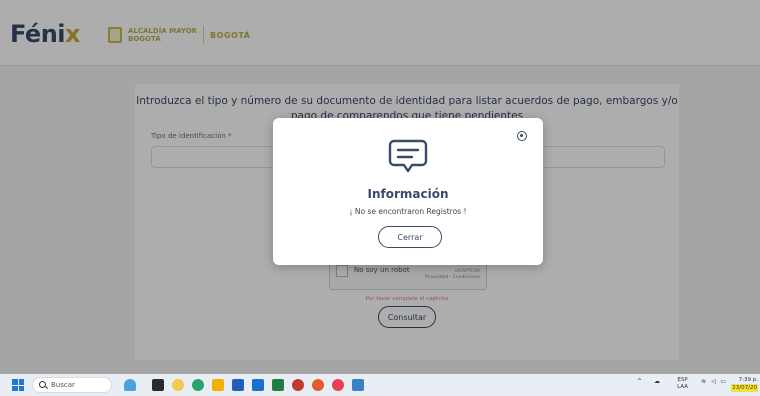 The width and height of the screenshot is (760, 396). What do you see at coordinates (713, 381) in the screenshot?
I see `volume-icon: ◁` at bounding box center [713, 381].